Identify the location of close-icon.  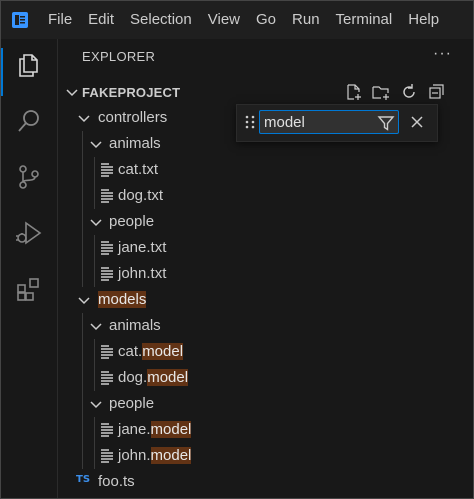
(417, 122).